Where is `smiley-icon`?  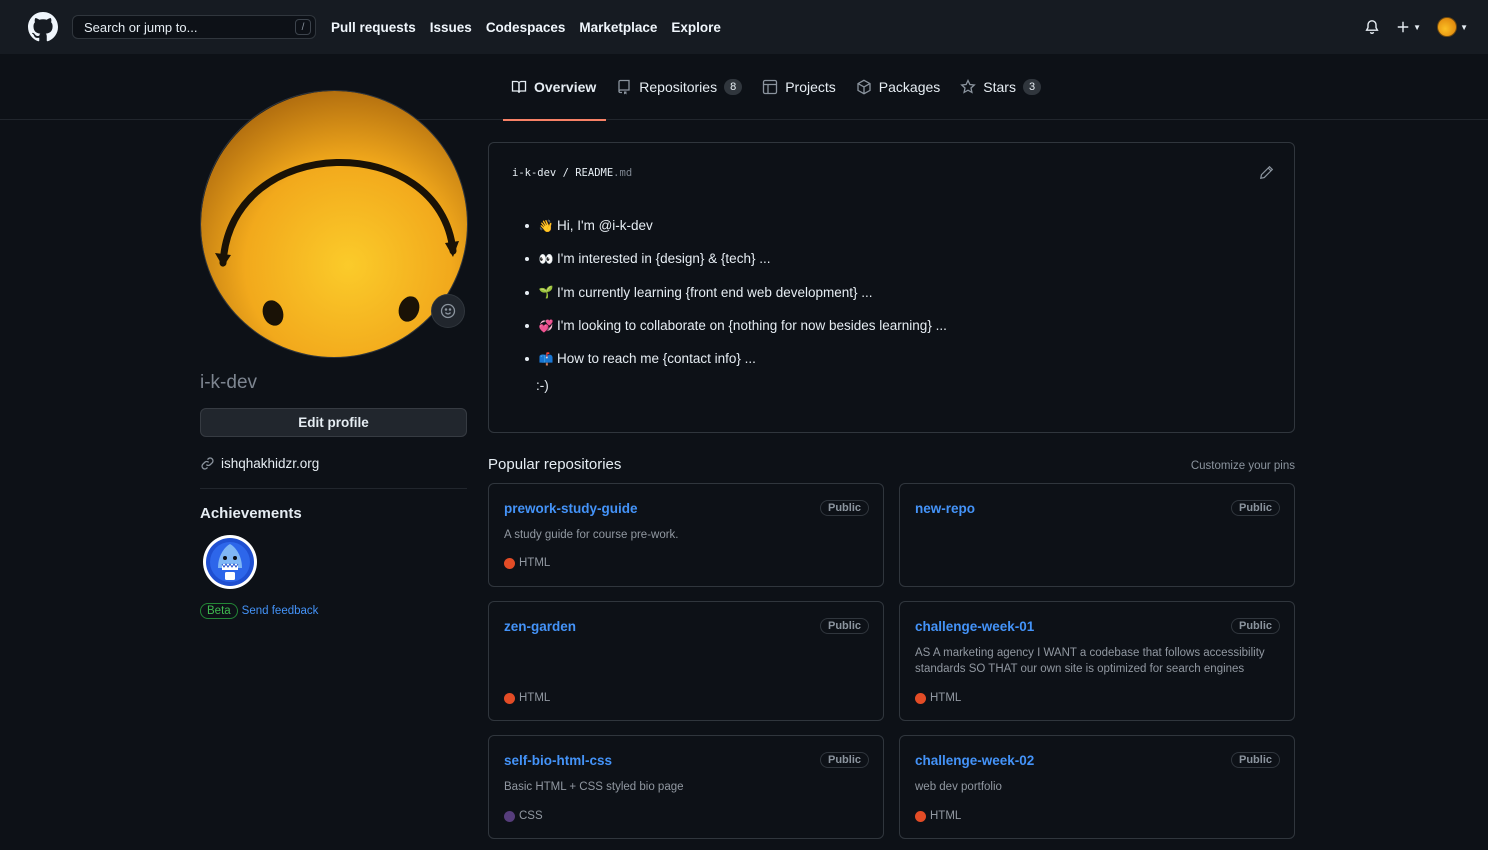
smiley-icon is located at coordinates (448, 311).